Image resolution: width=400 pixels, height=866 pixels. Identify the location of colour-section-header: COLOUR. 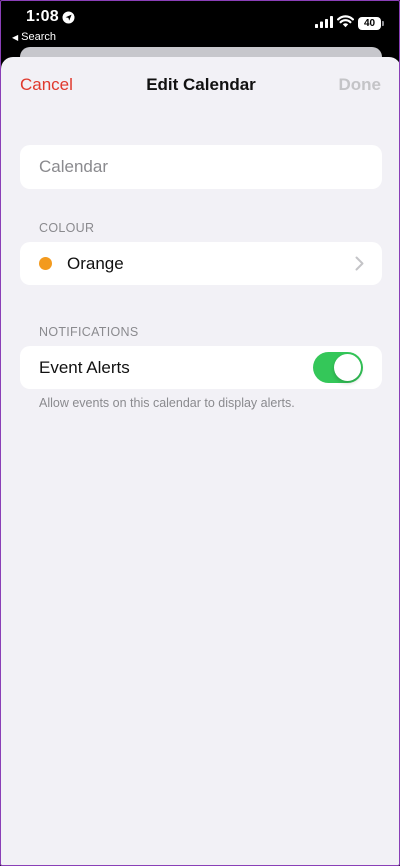
(67, 228).